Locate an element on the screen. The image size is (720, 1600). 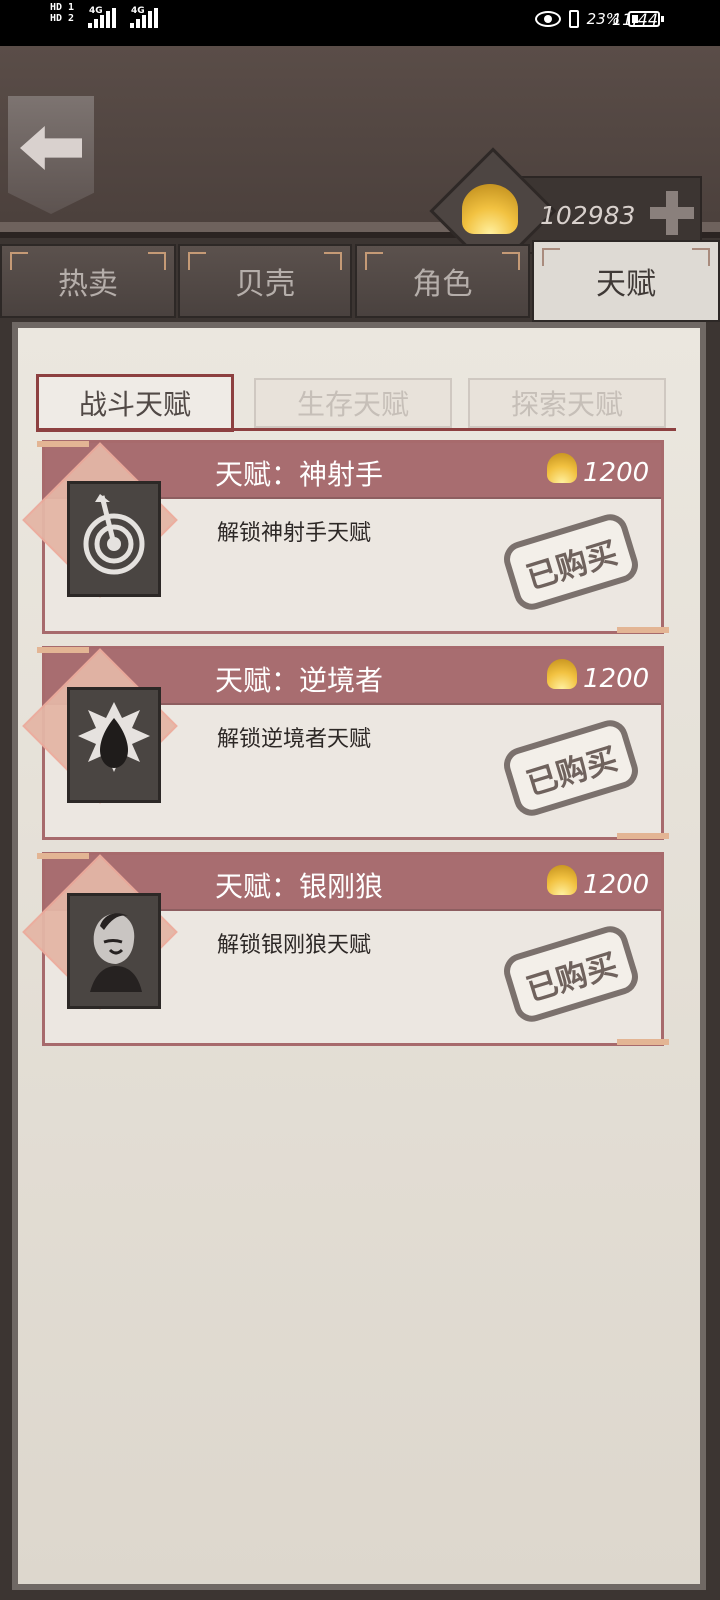
tab-talent: 天赋 is located at coordinates (626, 281).